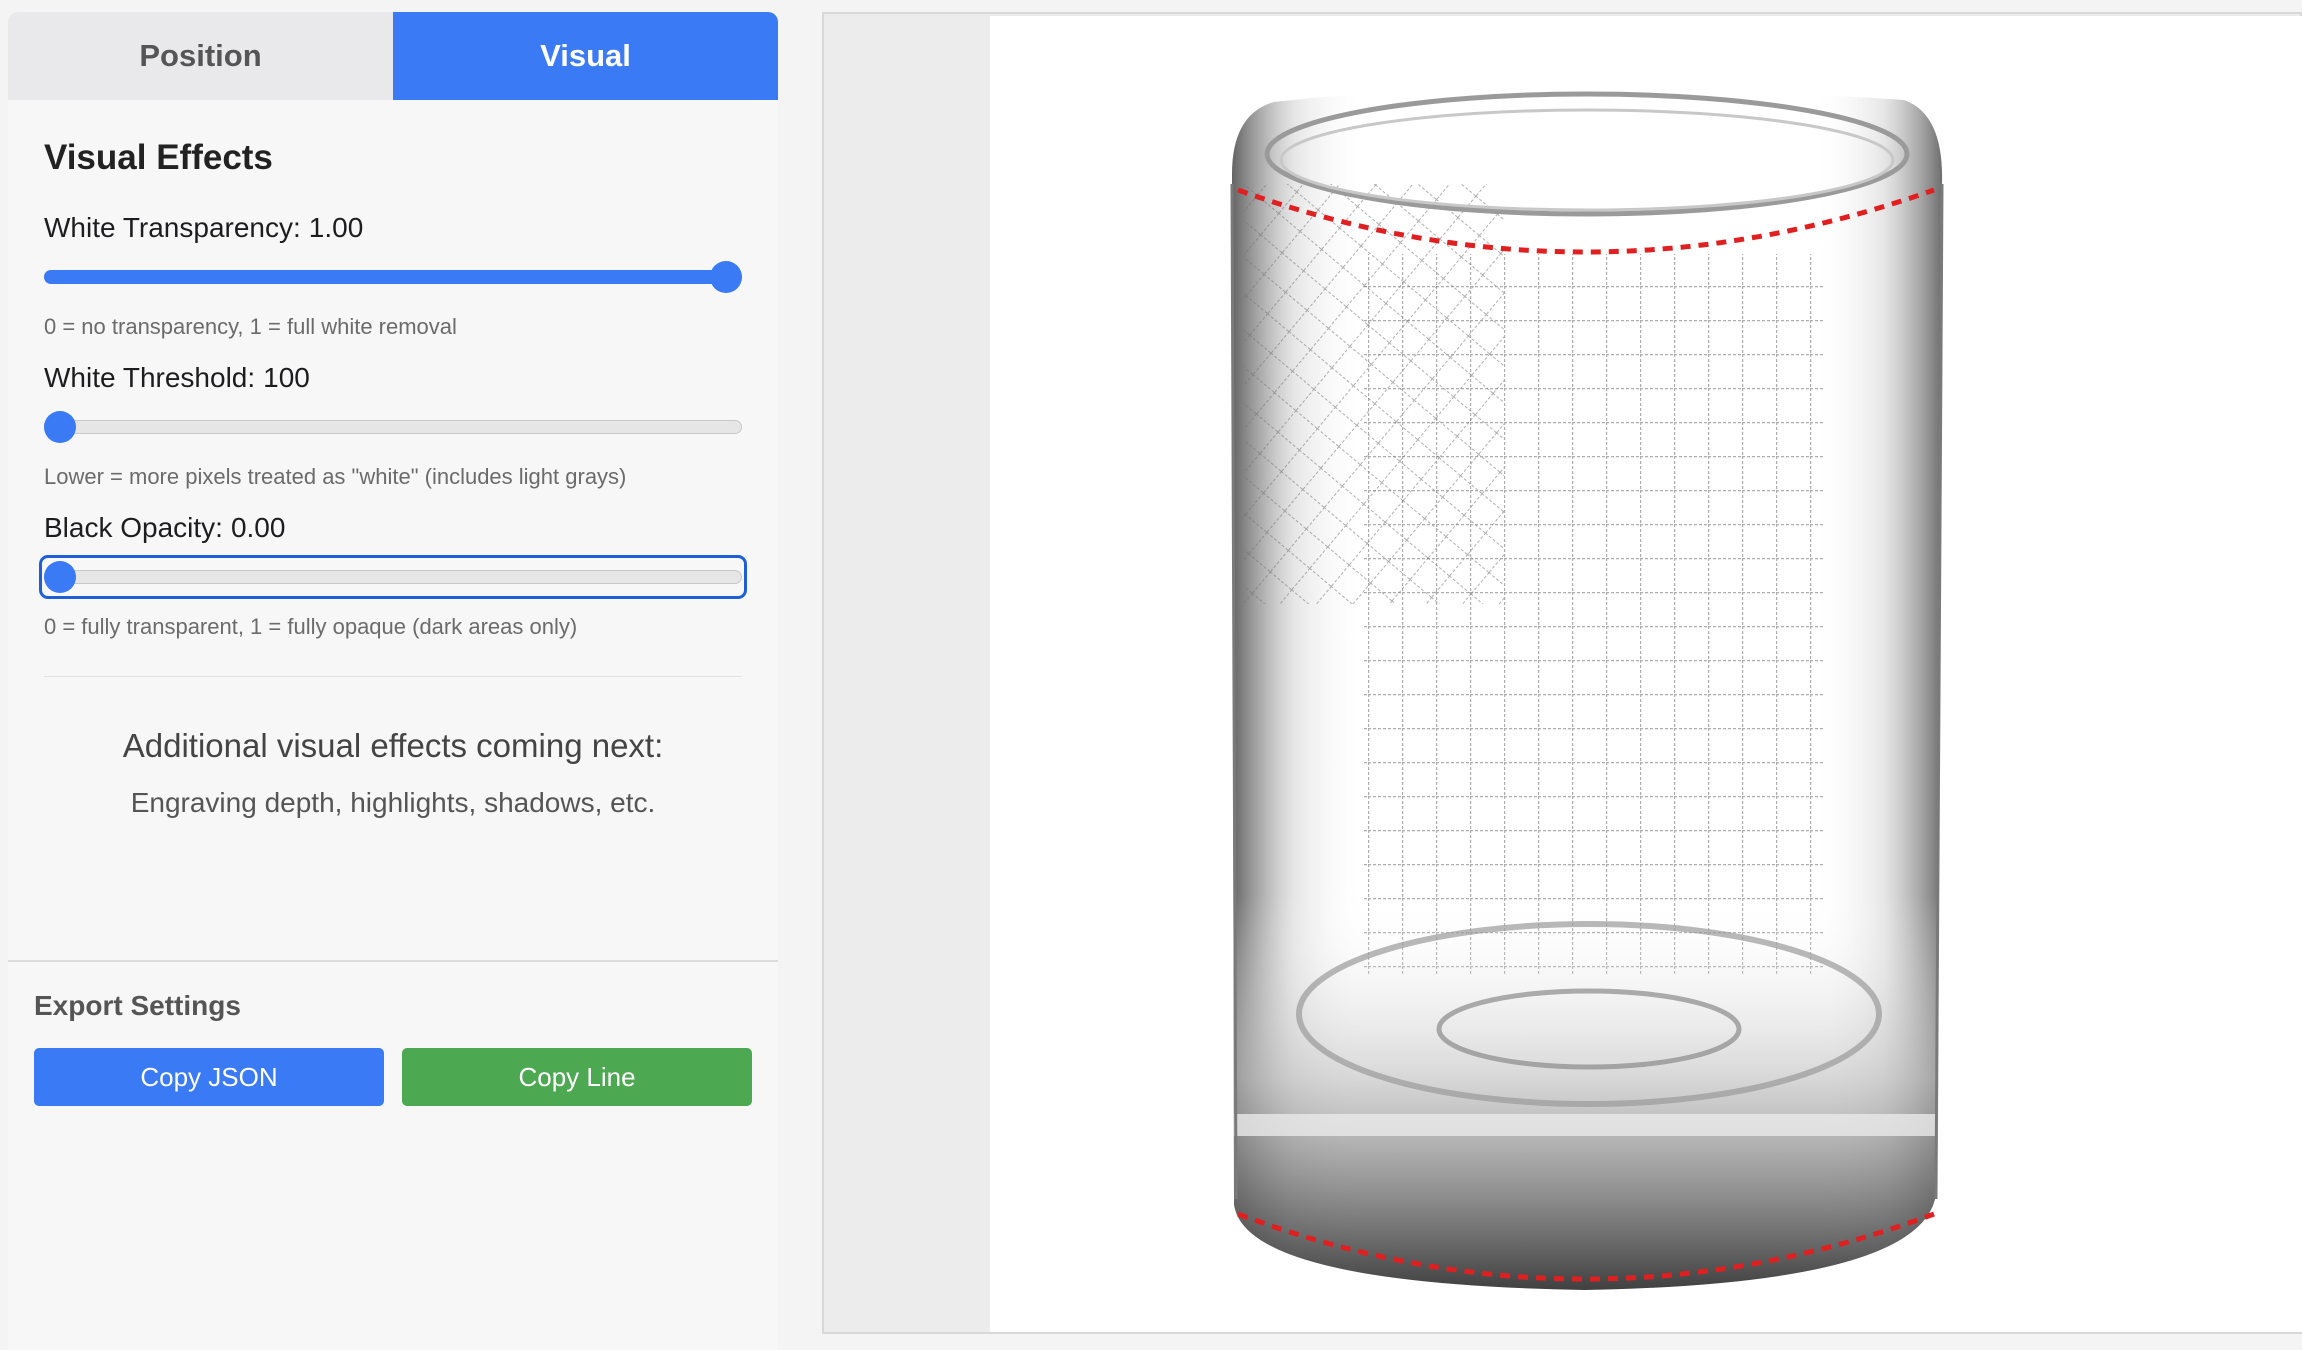 This screenshot has width=2302, height=1350. Describe the element at coordinates (393, 745) in the screenshot. I see `coming-soon-title: Additional visual effects coming next:` at that location.